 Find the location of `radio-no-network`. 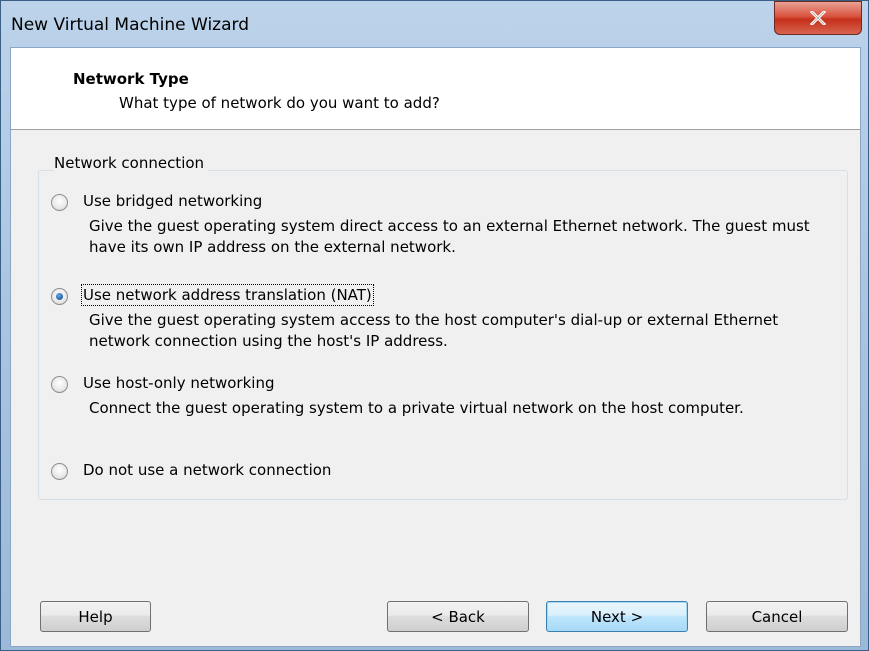

radio-no-network is located at coordinates (59, 471).